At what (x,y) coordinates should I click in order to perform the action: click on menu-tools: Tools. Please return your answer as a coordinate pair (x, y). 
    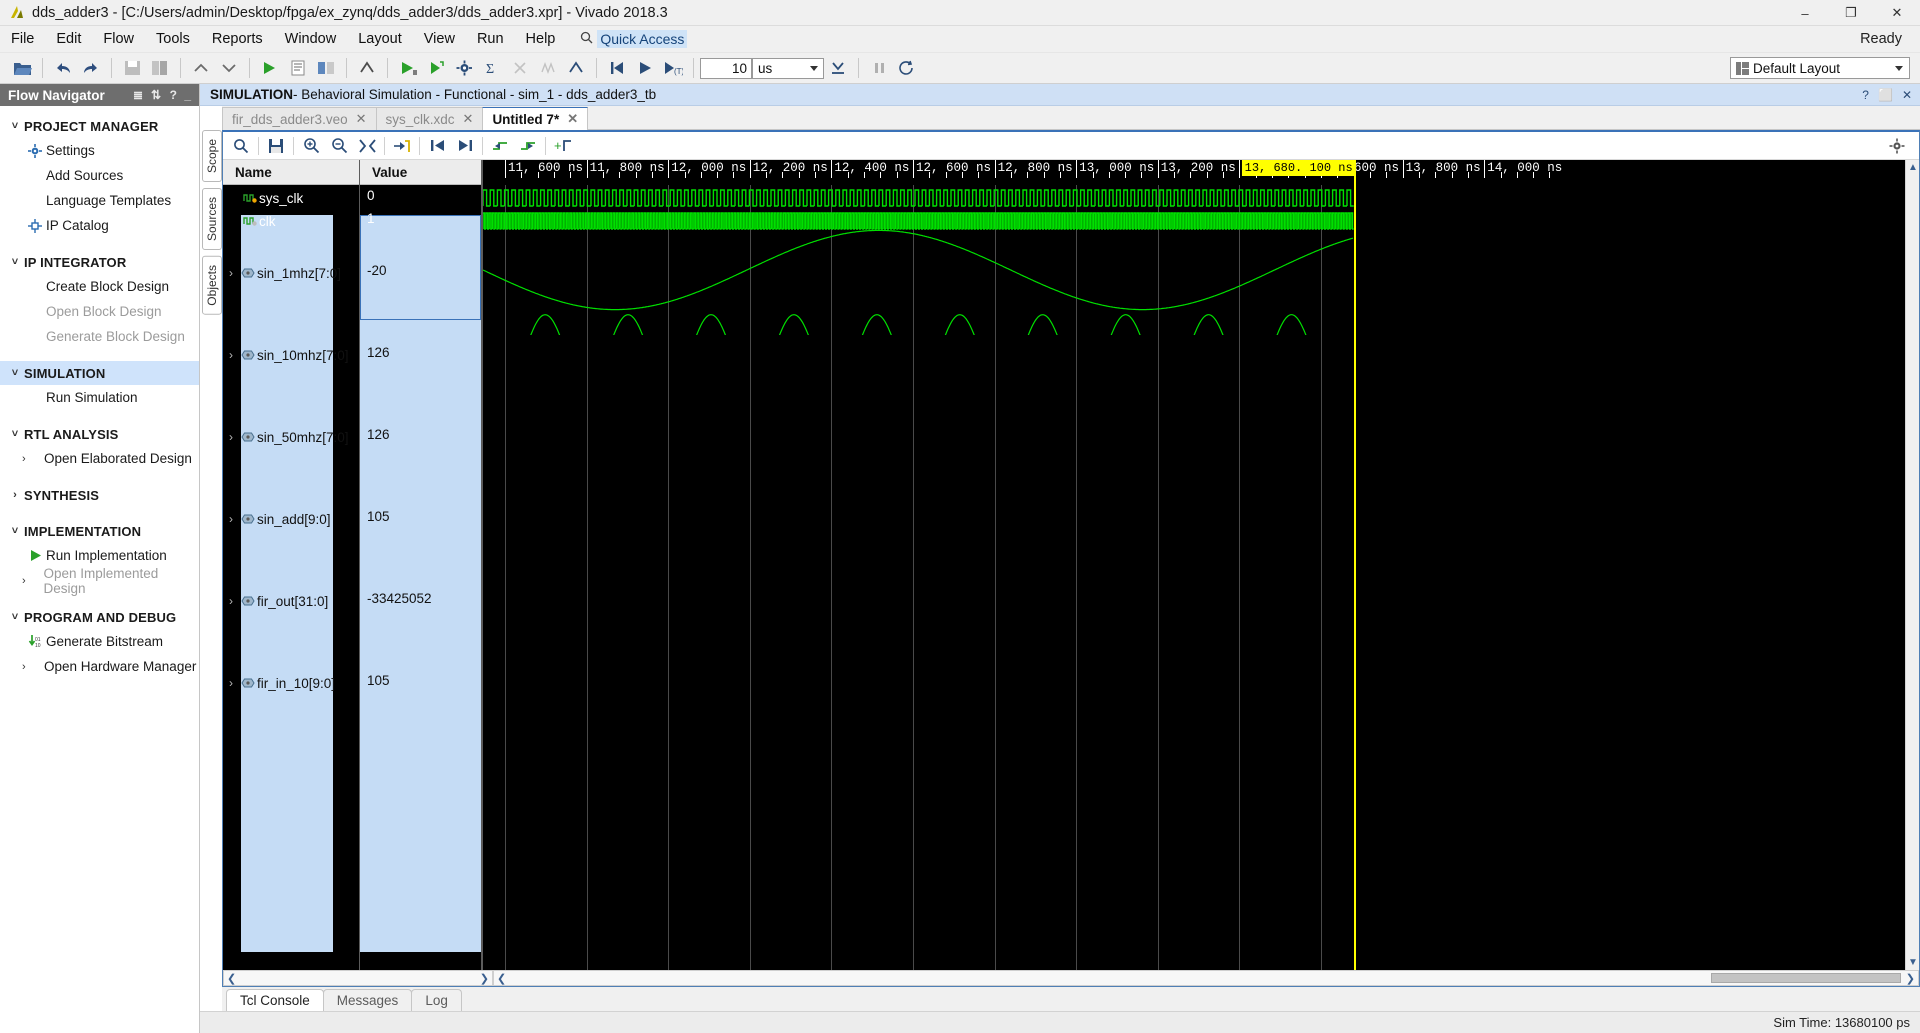
    Looking at the image, I should click on (173, 39).